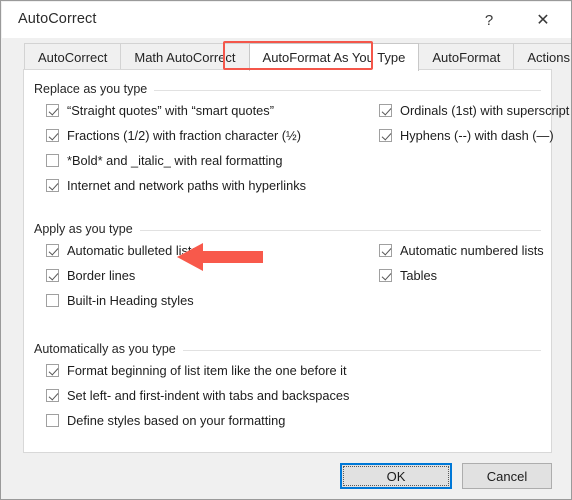 This screenshot has width=572, height=500. I want to click on checkbox-label: Automatic numbered lists, so click(472, 250).